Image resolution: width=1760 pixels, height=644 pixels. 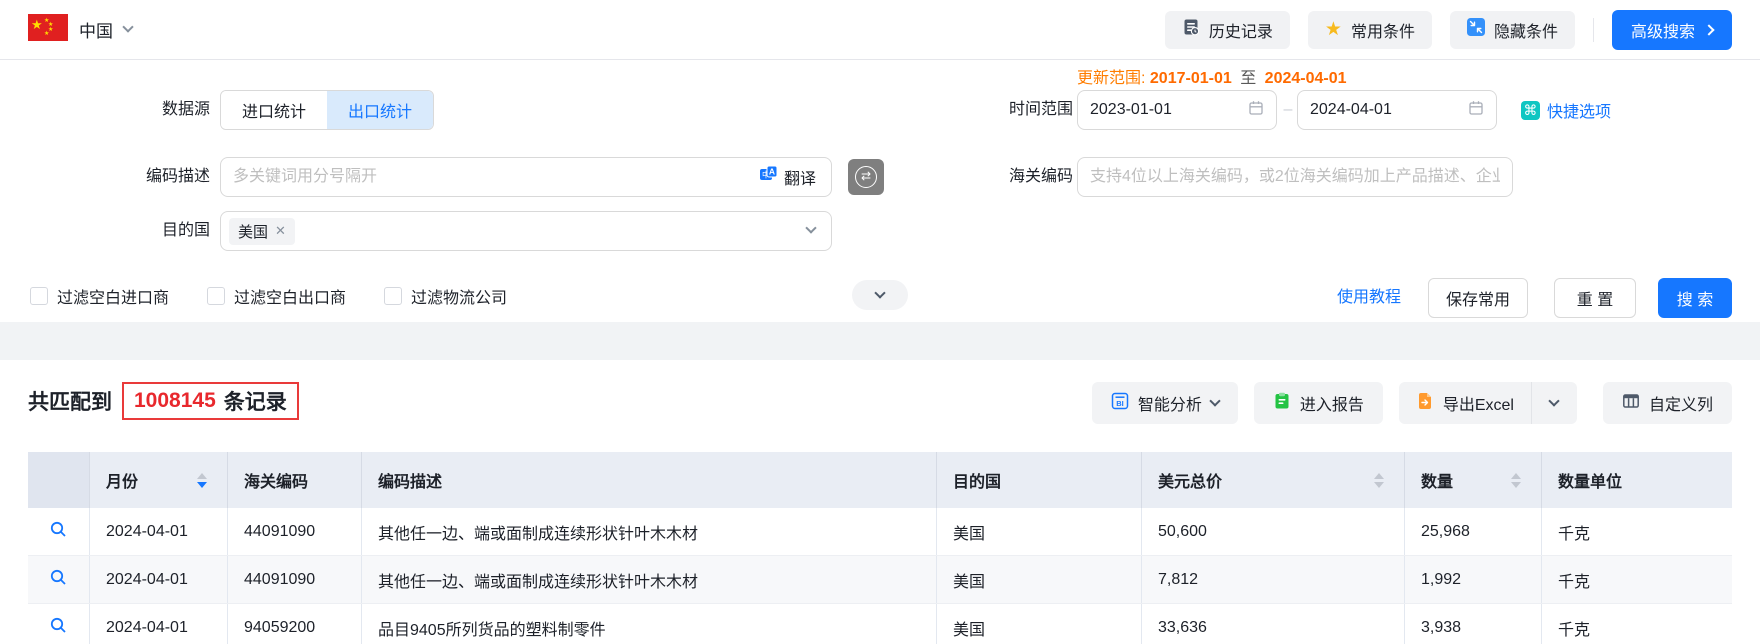 I want to click on export-excel-button: 导出Excel, so click(x=1465, y=403).